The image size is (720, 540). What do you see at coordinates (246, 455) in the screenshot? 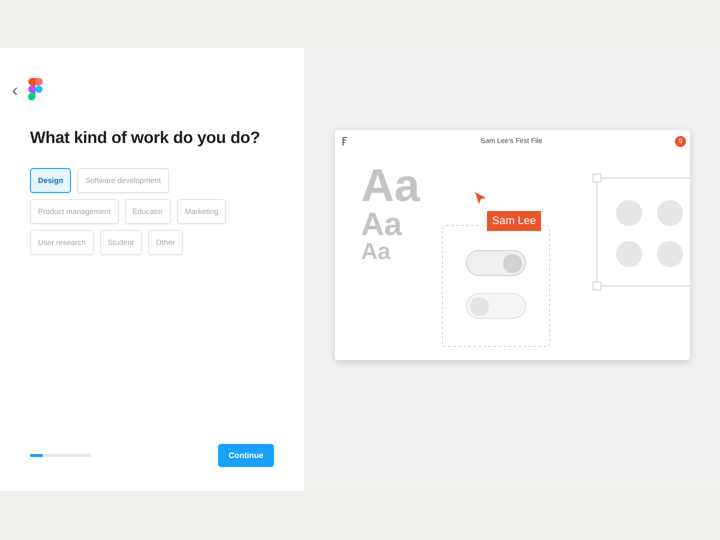
I see `continue-button: Continue` at bounding box center [246, 455].